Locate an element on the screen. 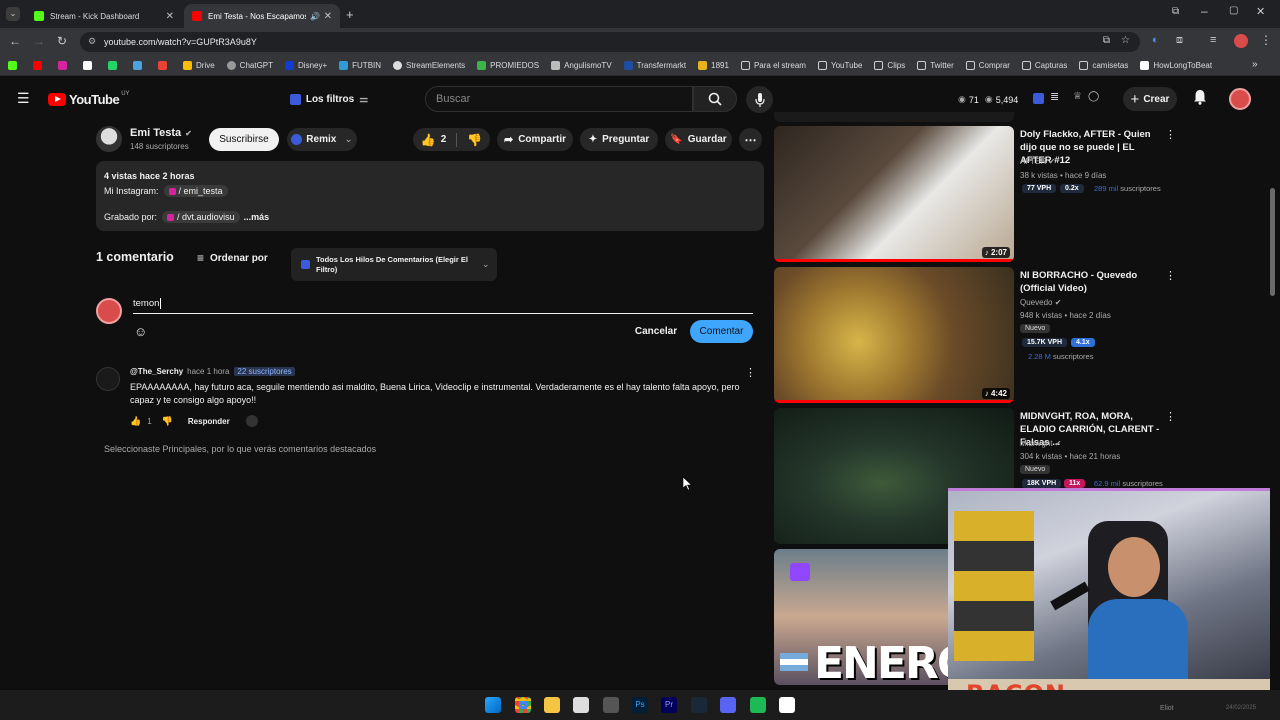 This screenshot has height=720, width=1280. notifications-bell-icon is located at coordinates (1200, 99).